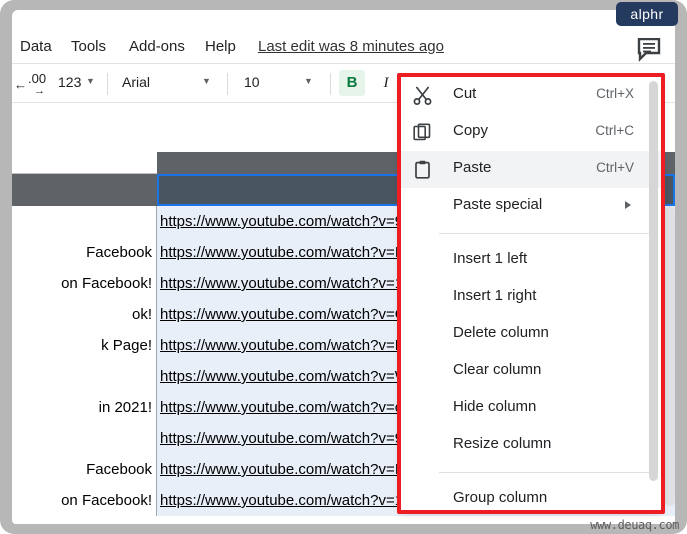  I want to click on menu-item-shortcut: Ctrl+X, so click(615, 93).